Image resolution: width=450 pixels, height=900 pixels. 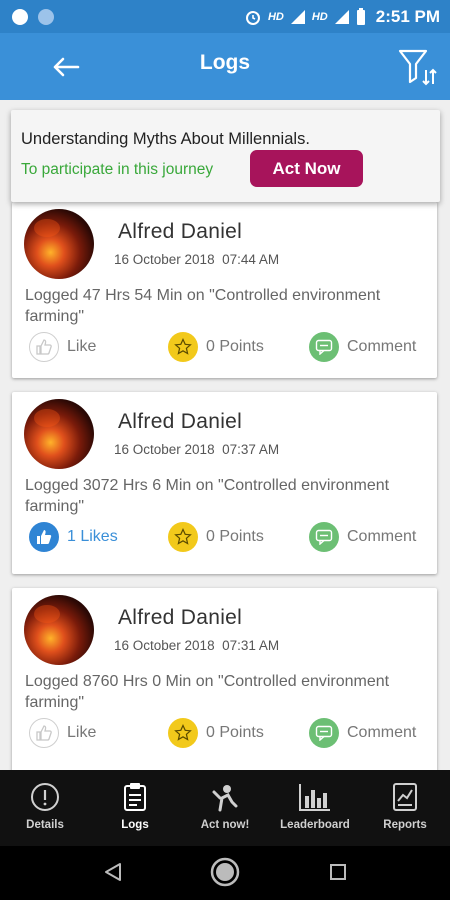 I want to click on log-datetime: 16 October 2018 07:44 AM, so click(x=196, y=259).